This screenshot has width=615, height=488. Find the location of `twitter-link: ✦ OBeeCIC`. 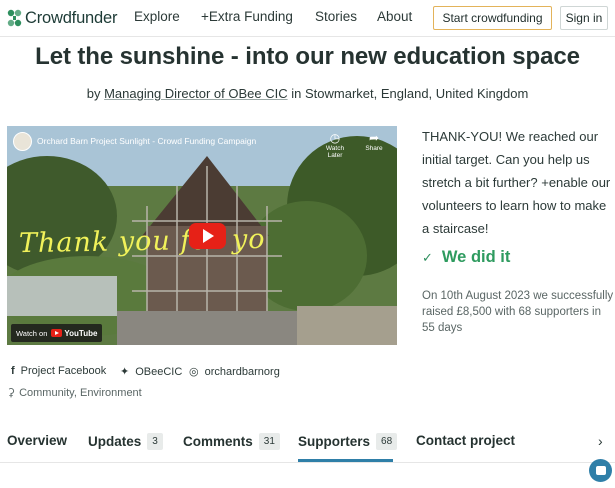

twitter-link: ✦ OBeeCIC is located at coordinates (151, 372).